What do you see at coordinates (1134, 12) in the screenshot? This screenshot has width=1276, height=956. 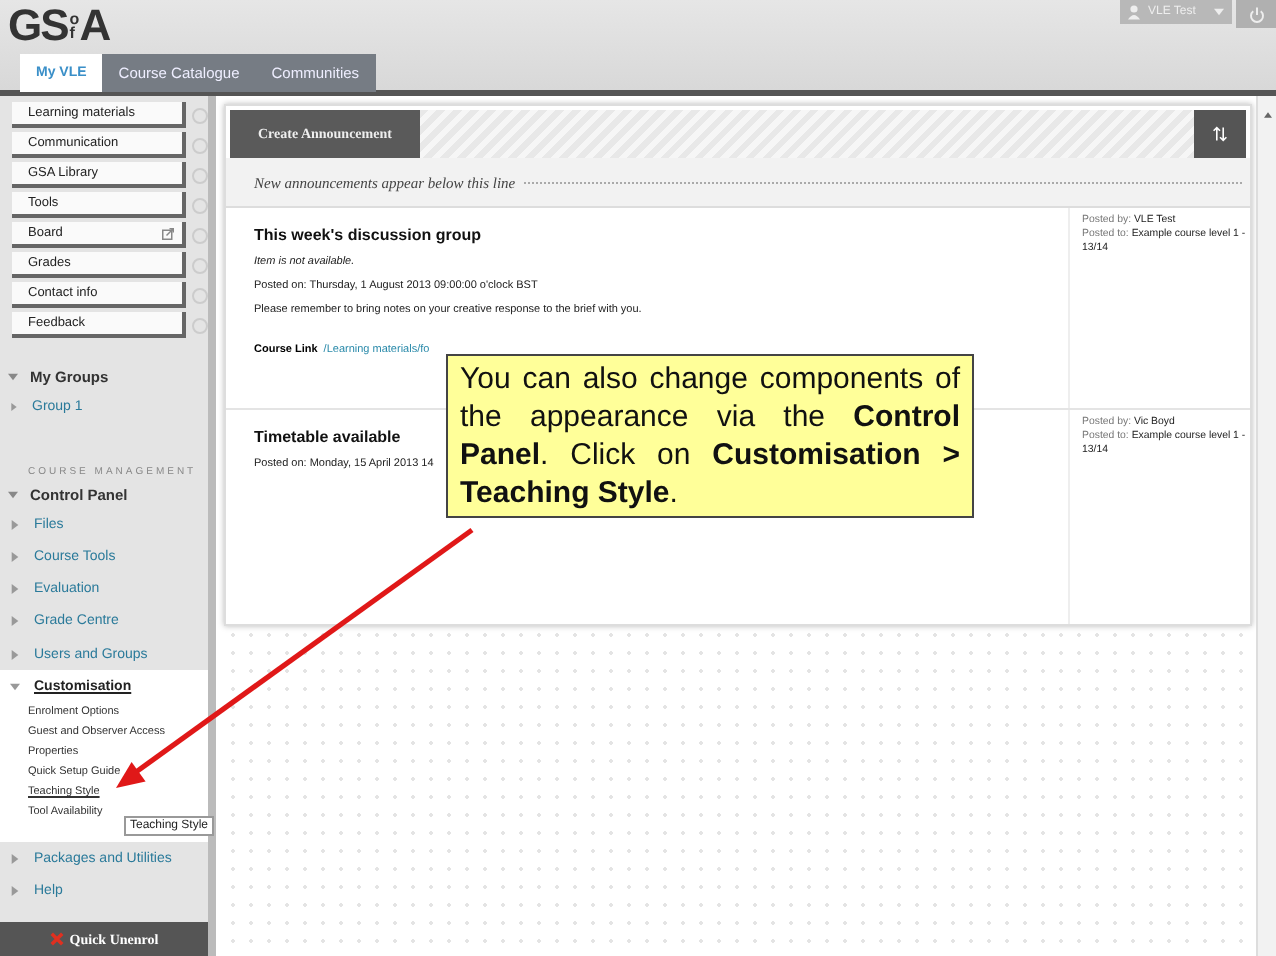 I see `person-icon` at bounding box center [1134, 12].